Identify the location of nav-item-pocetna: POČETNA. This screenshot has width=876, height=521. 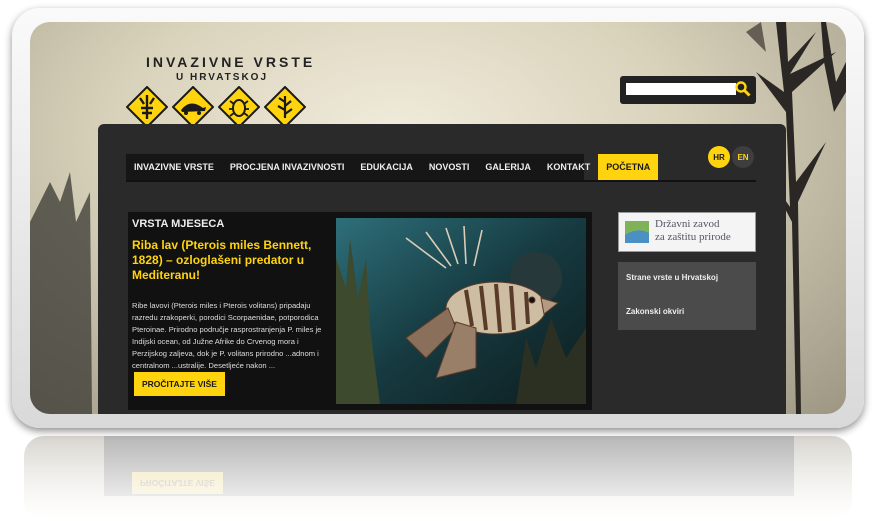
(628, 167).